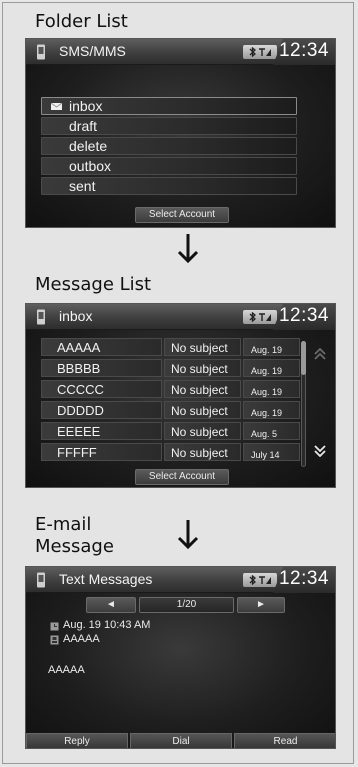  Describe the element at coordinates (86, 106) in the screenshot. I see `folder-label: inbox` at that location.